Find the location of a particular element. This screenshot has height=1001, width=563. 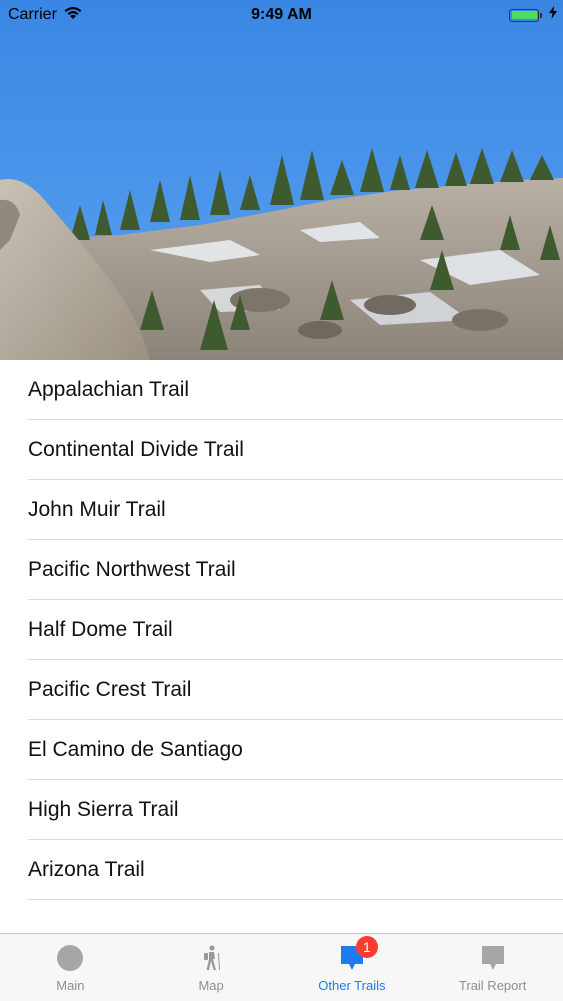

trail-label: Pacific Crest Trail is located at coordinates (110, 689).